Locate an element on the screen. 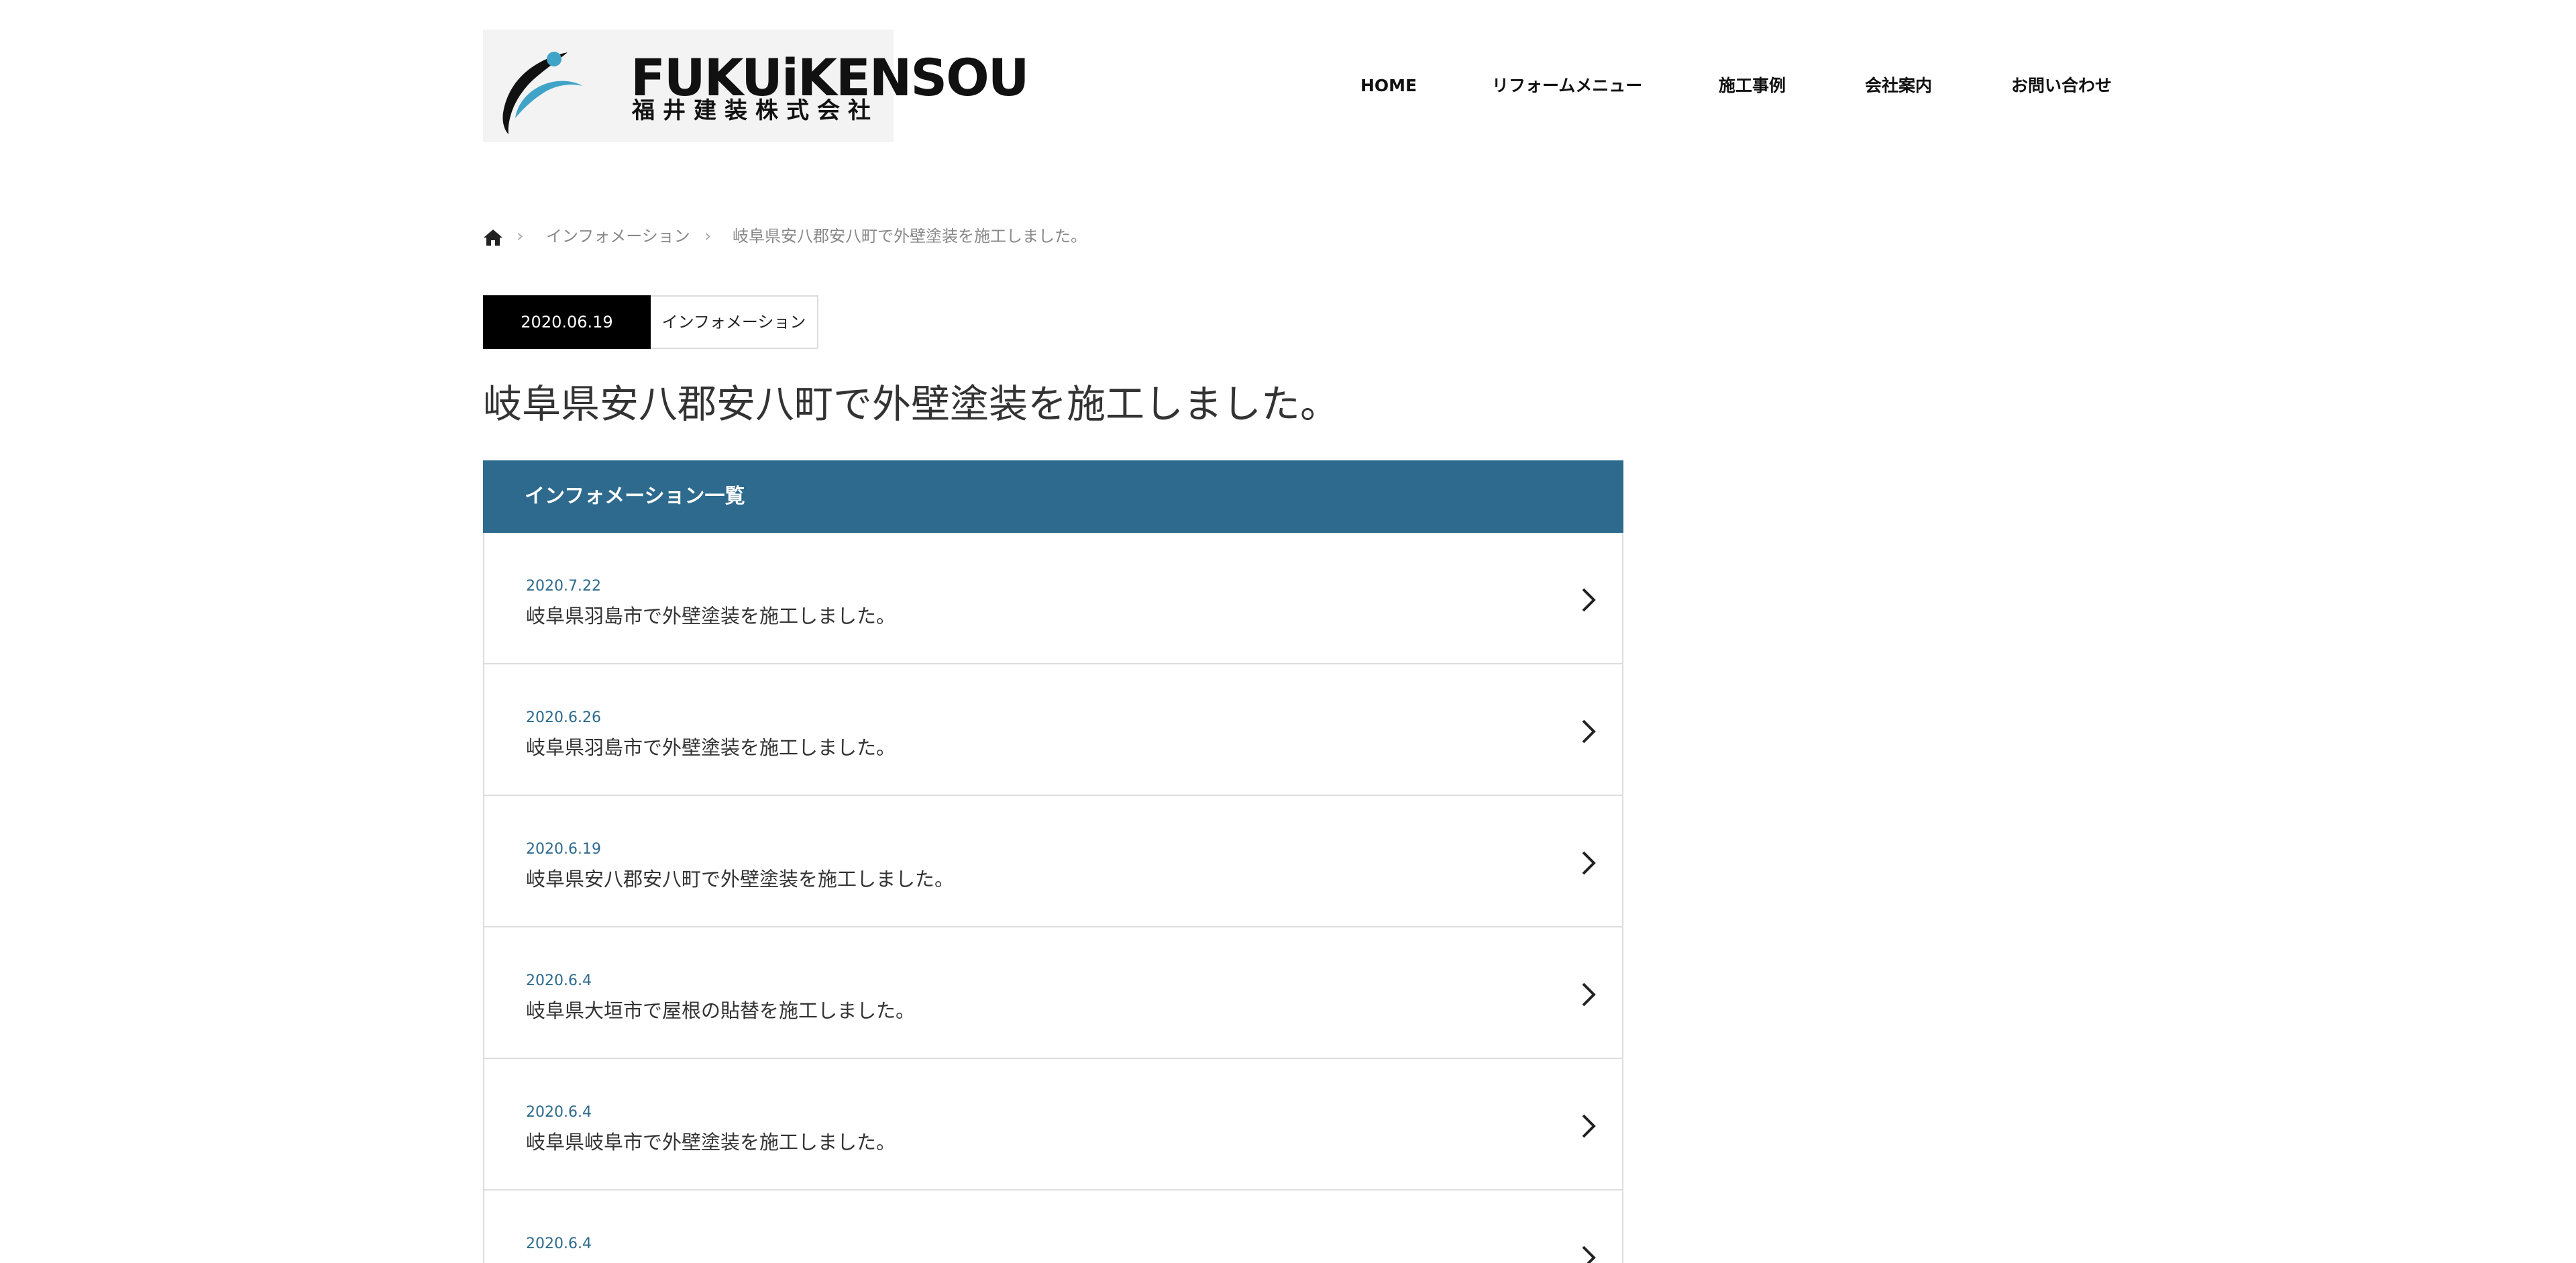  list-item-title: 岐阜県大垣市で屋根の貼替を施工しました。 is located at coordinates (721, 1010).